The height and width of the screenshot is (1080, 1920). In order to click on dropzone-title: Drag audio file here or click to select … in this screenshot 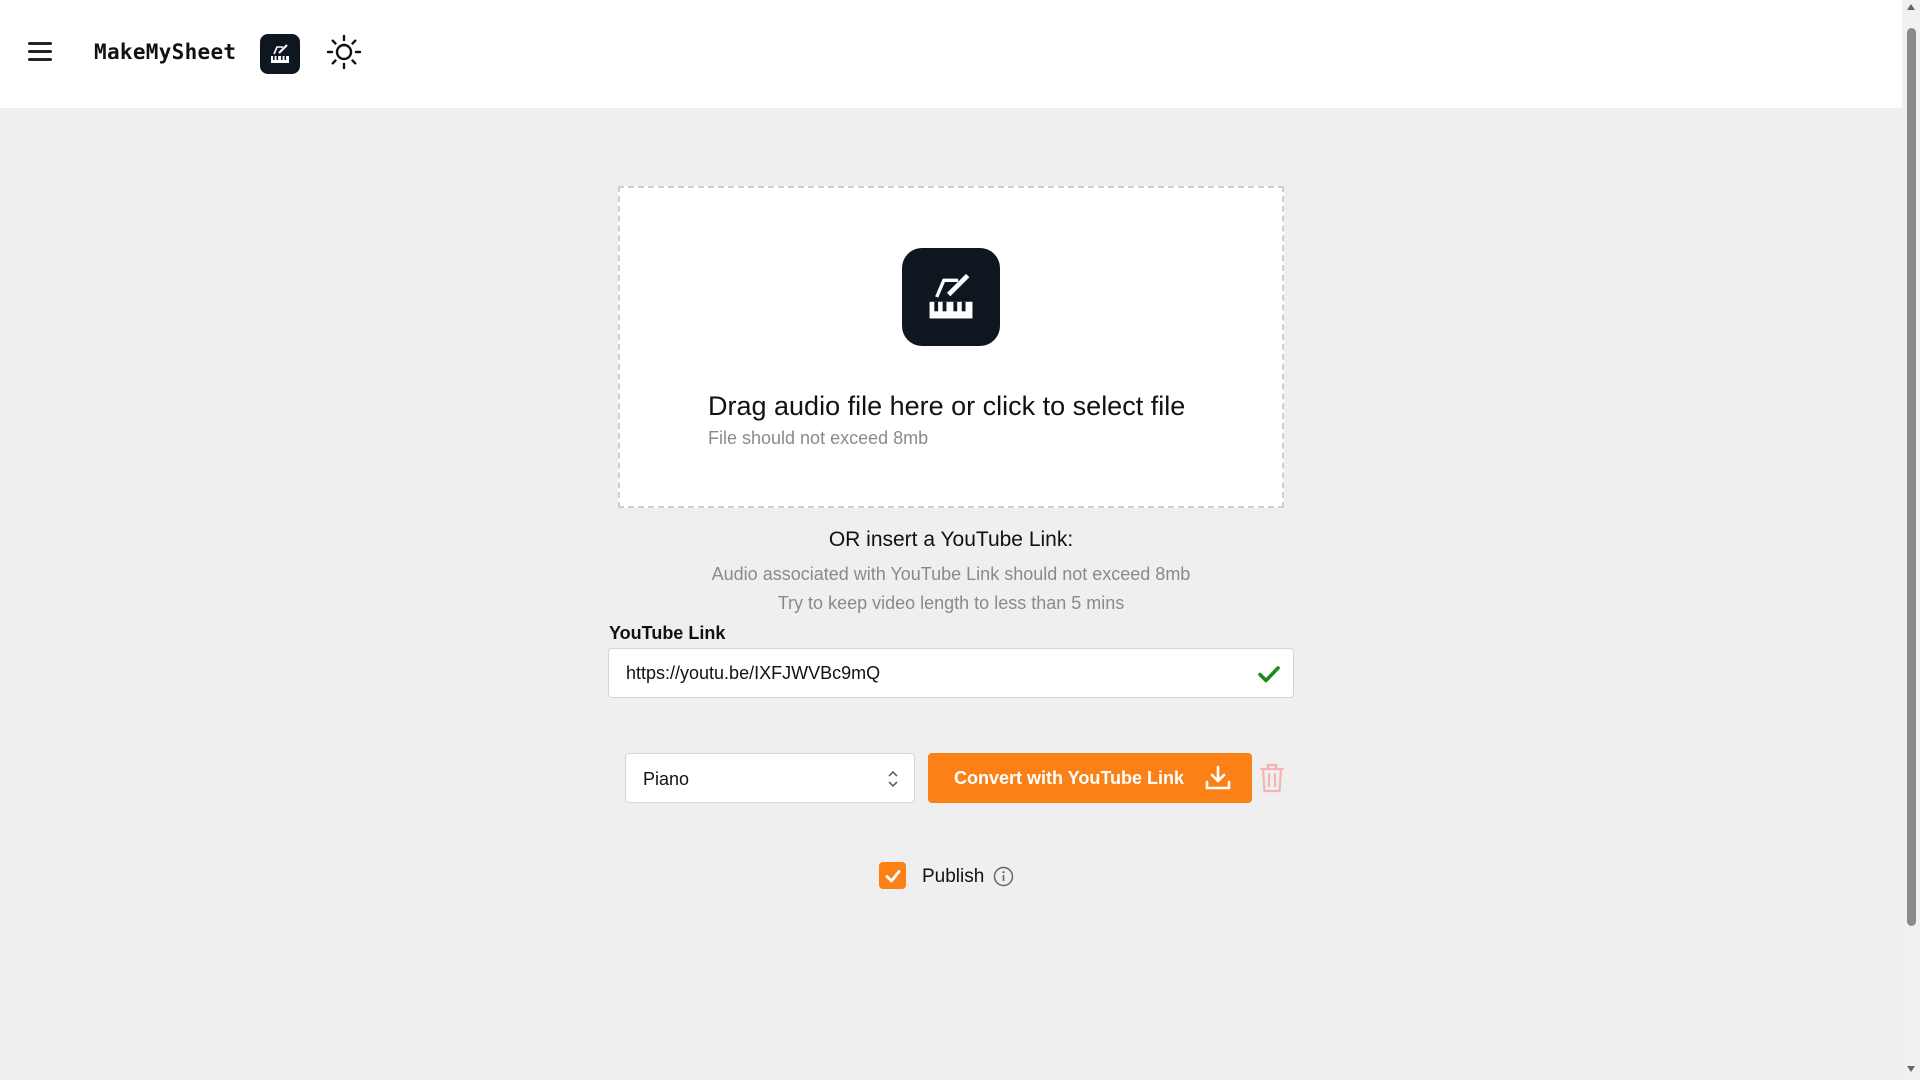, I will do `click(947, 406)`.